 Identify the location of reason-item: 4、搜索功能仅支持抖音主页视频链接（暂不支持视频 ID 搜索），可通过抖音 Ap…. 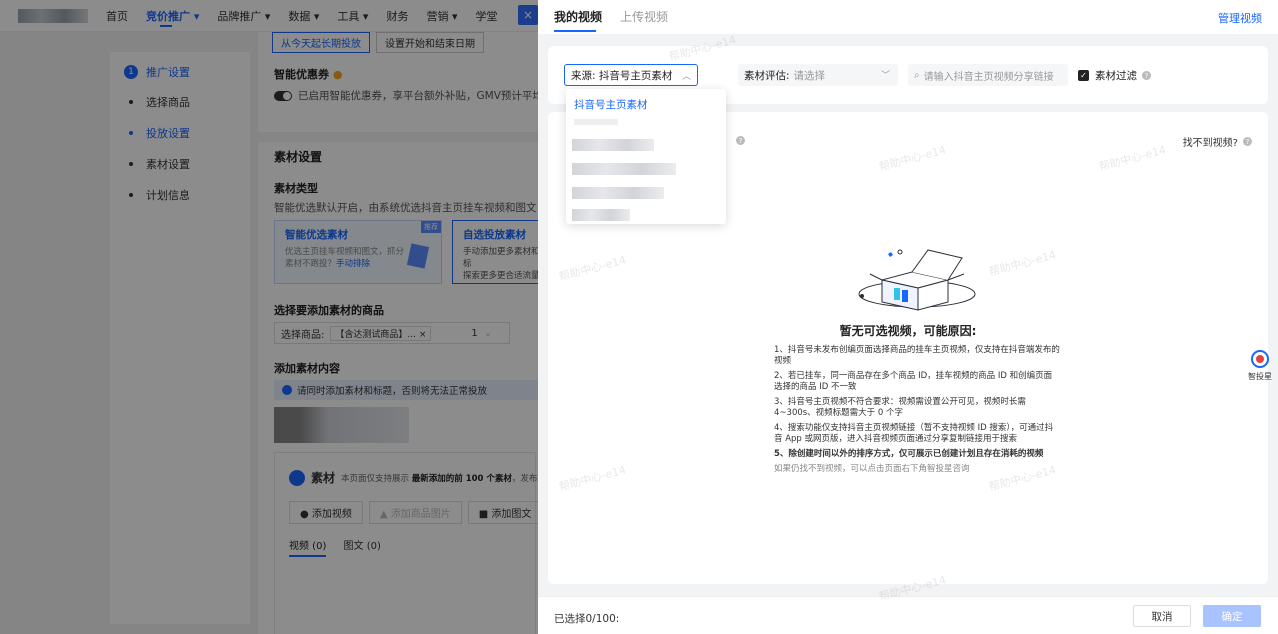
(914, 433).